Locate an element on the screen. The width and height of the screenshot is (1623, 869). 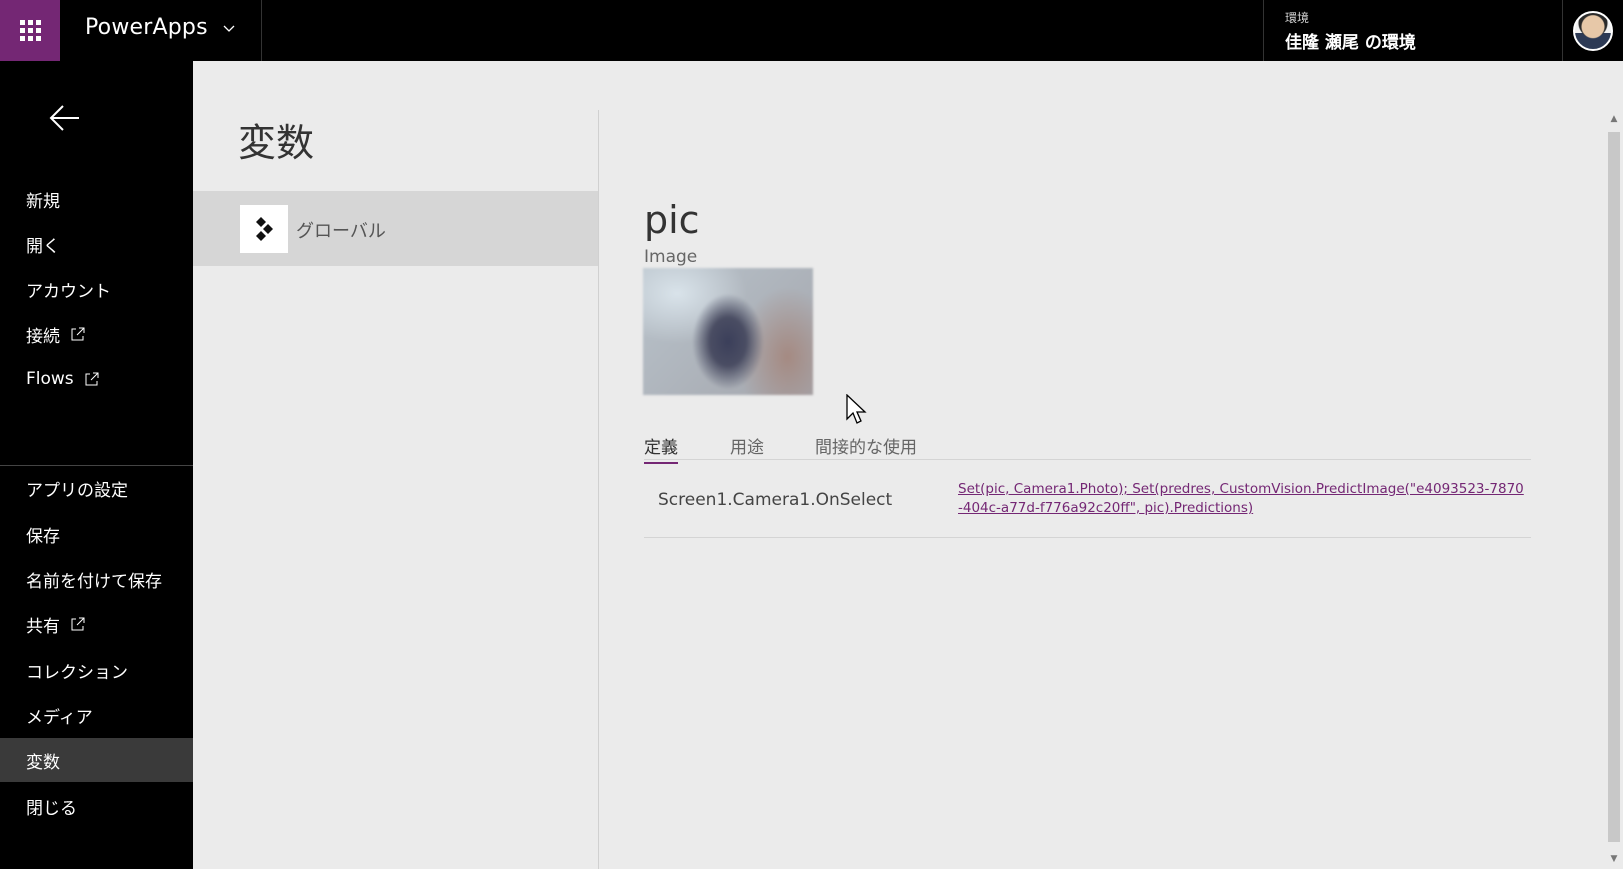
nav-item-label: 閉じる is located at coordinates (51, 808).